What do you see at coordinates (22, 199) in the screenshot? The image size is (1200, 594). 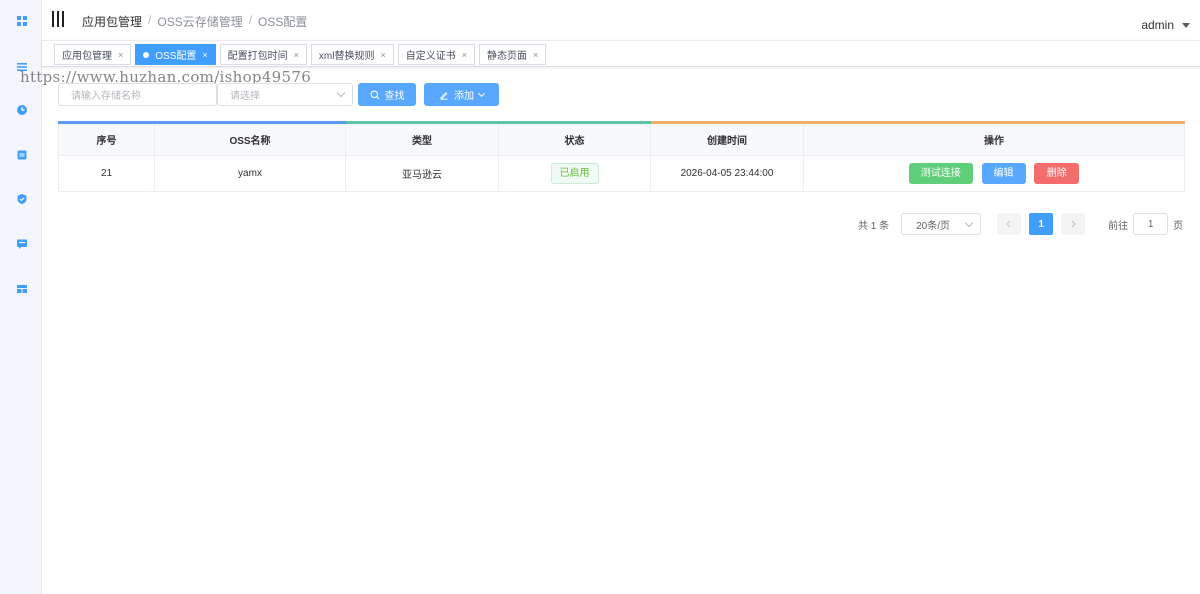 I see `shield-icon` at bounding box center [22, 199].